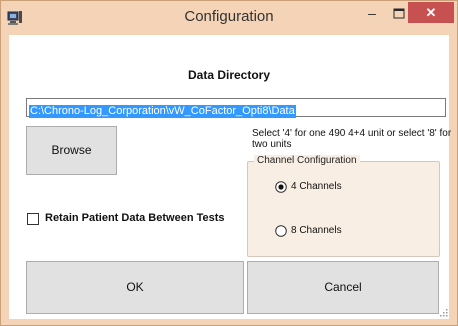 Image resolution: width=458 pixels, height=326 pixels. I want to click on channel-configuration-group, so click(343, 209).